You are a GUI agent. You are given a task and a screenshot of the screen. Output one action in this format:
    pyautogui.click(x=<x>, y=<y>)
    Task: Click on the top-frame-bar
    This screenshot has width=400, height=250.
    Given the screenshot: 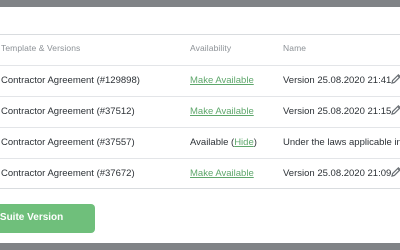 What is the action you would take?
    pyautogui.click(x=200, y=3)
    